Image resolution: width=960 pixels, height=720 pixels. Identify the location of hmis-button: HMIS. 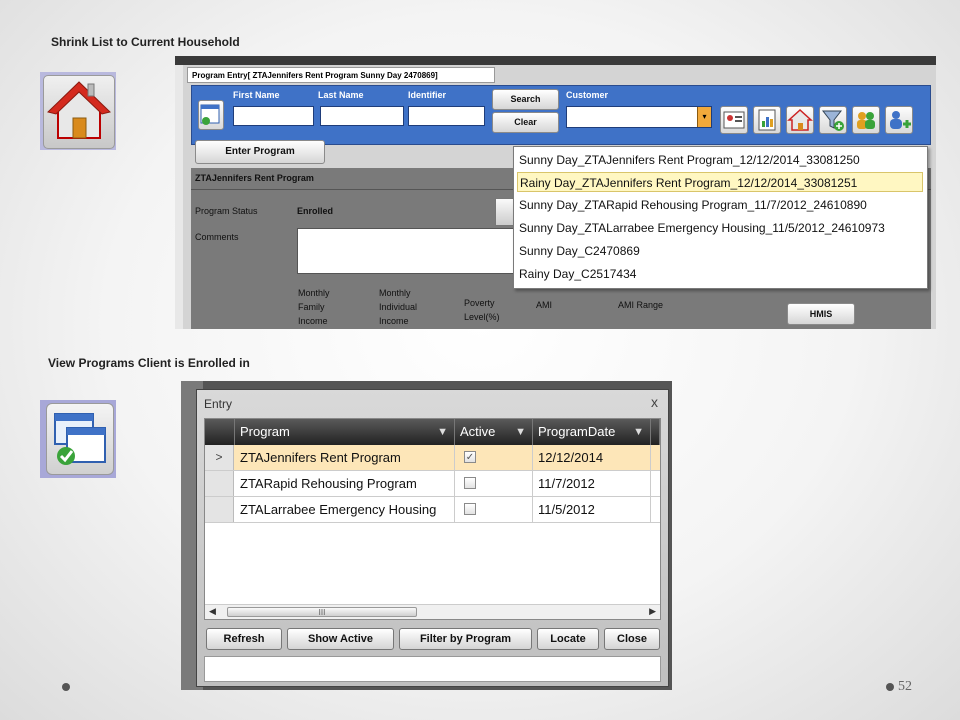
(821, 314).